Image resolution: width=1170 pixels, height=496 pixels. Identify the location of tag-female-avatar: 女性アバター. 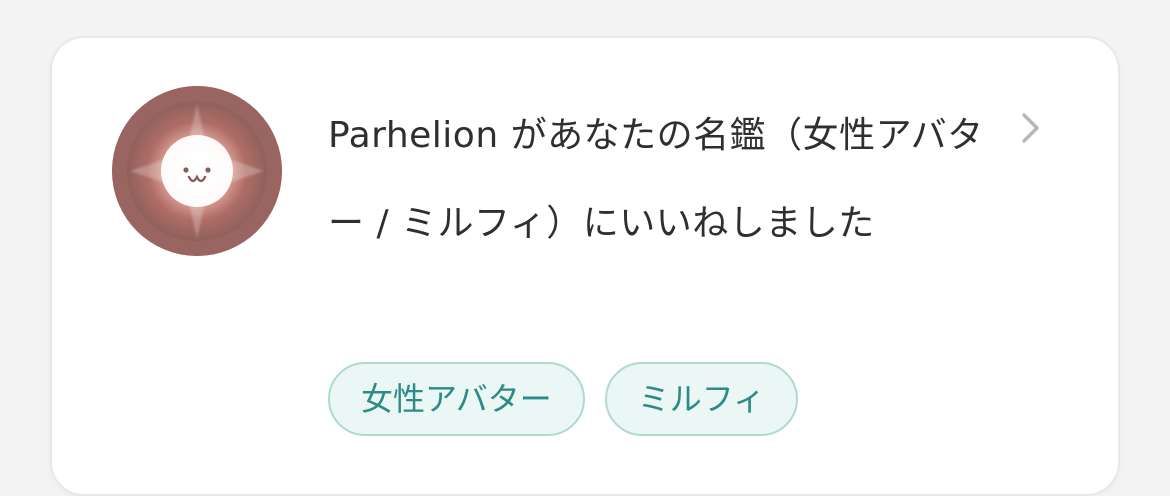
(456, 399).